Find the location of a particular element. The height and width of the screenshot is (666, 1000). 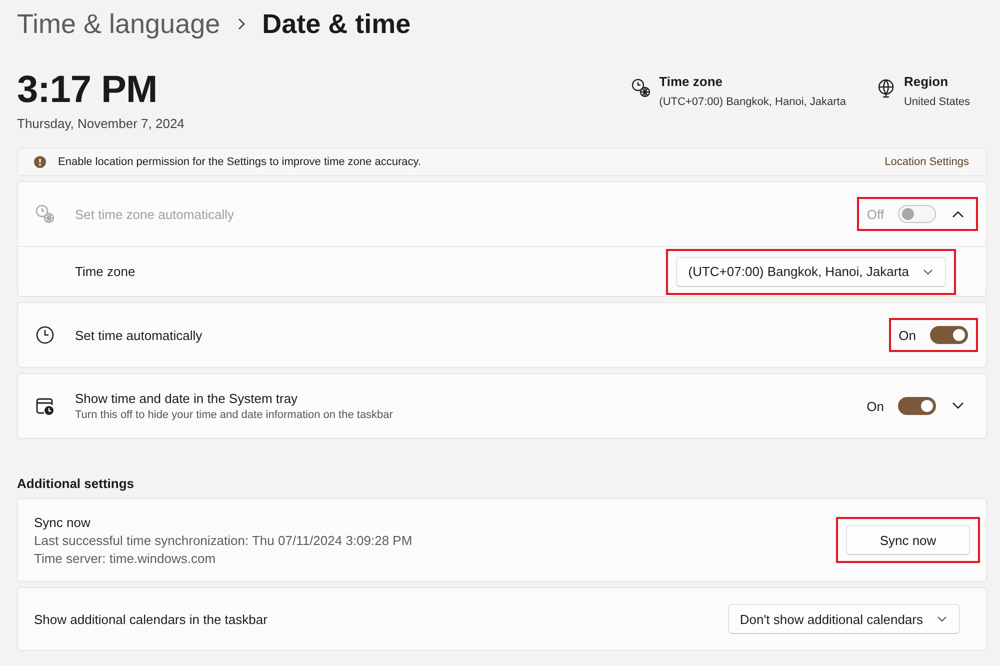

clock-icon is located at coordinates (45, 335).